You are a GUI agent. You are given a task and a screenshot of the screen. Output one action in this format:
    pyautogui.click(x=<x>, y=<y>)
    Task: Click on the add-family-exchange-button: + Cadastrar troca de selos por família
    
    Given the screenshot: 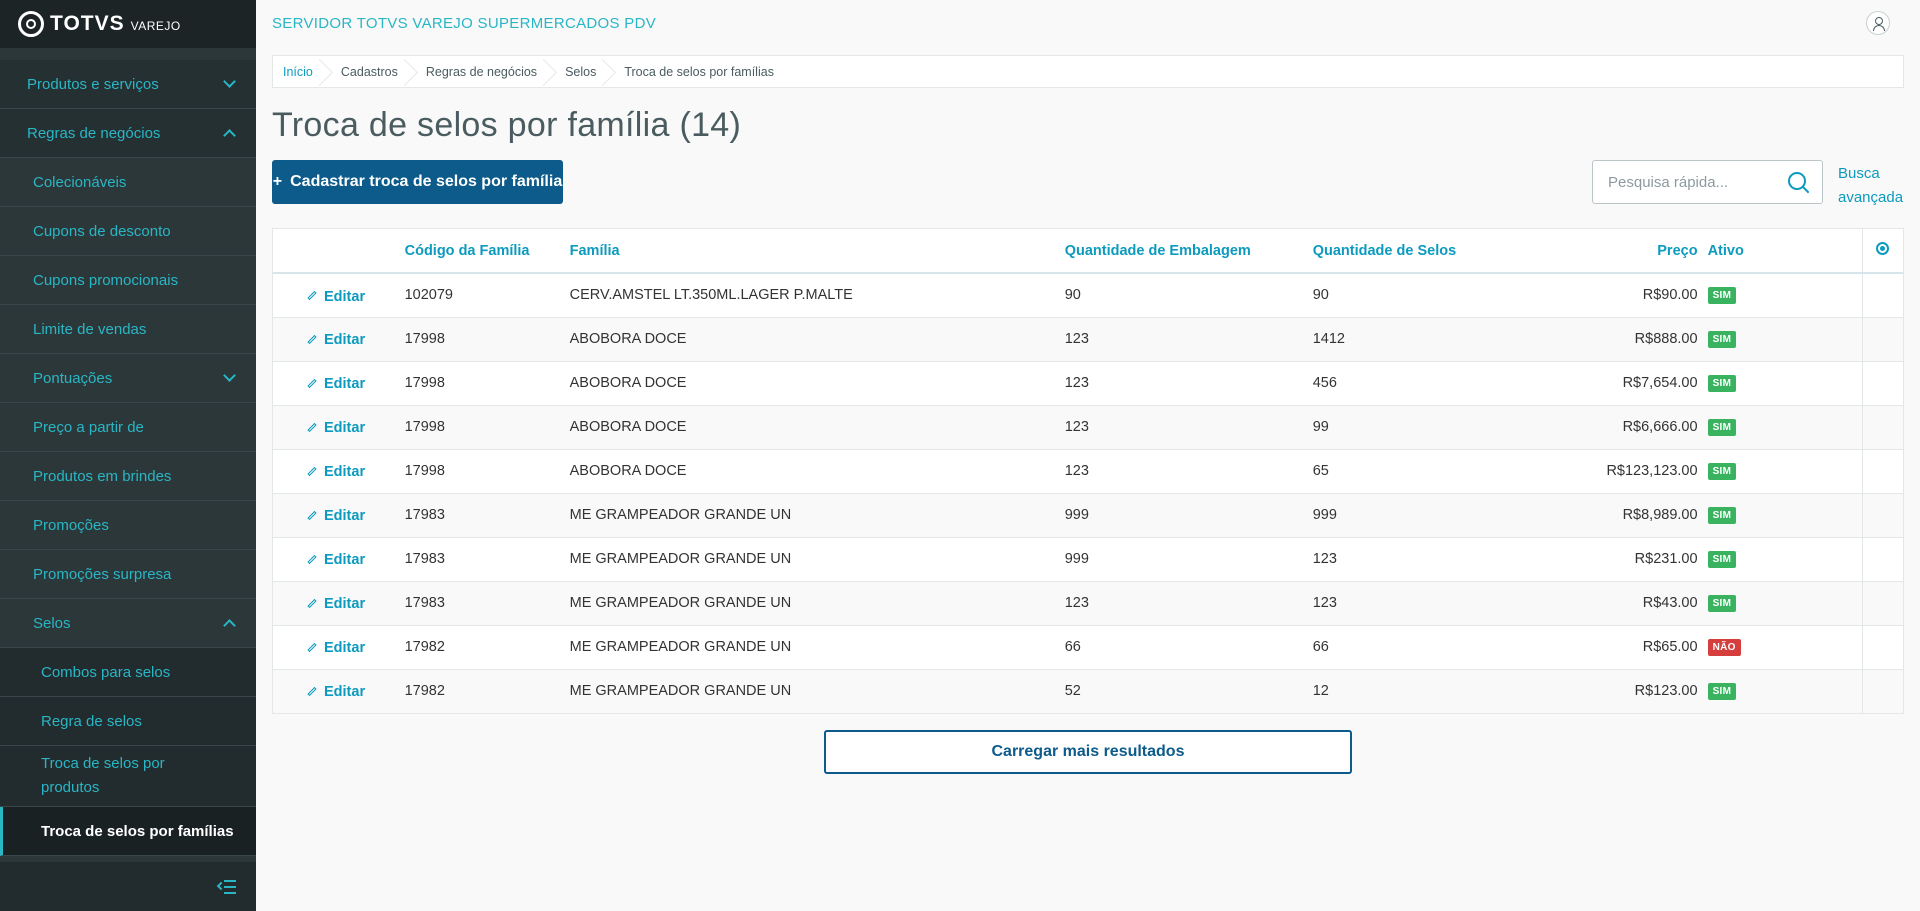 What is the action you would take?
    pyautogui.click(x=417, y=182)
    